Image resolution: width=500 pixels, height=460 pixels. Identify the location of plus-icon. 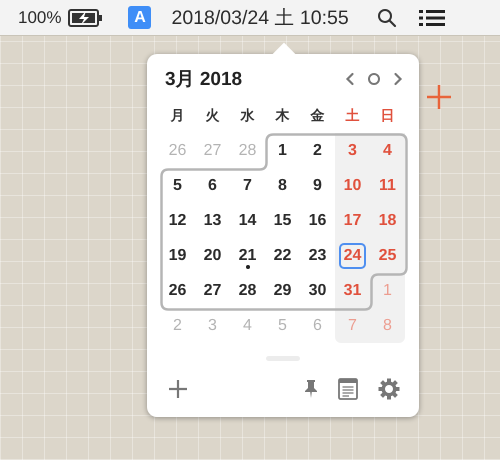
(439, 97).